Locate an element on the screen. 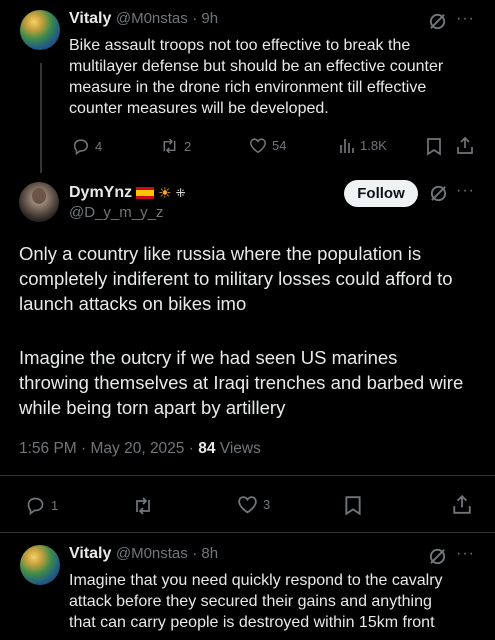 This screenshot has width=495, height=640. like-button: 3 is located at coordinates (253, 504).